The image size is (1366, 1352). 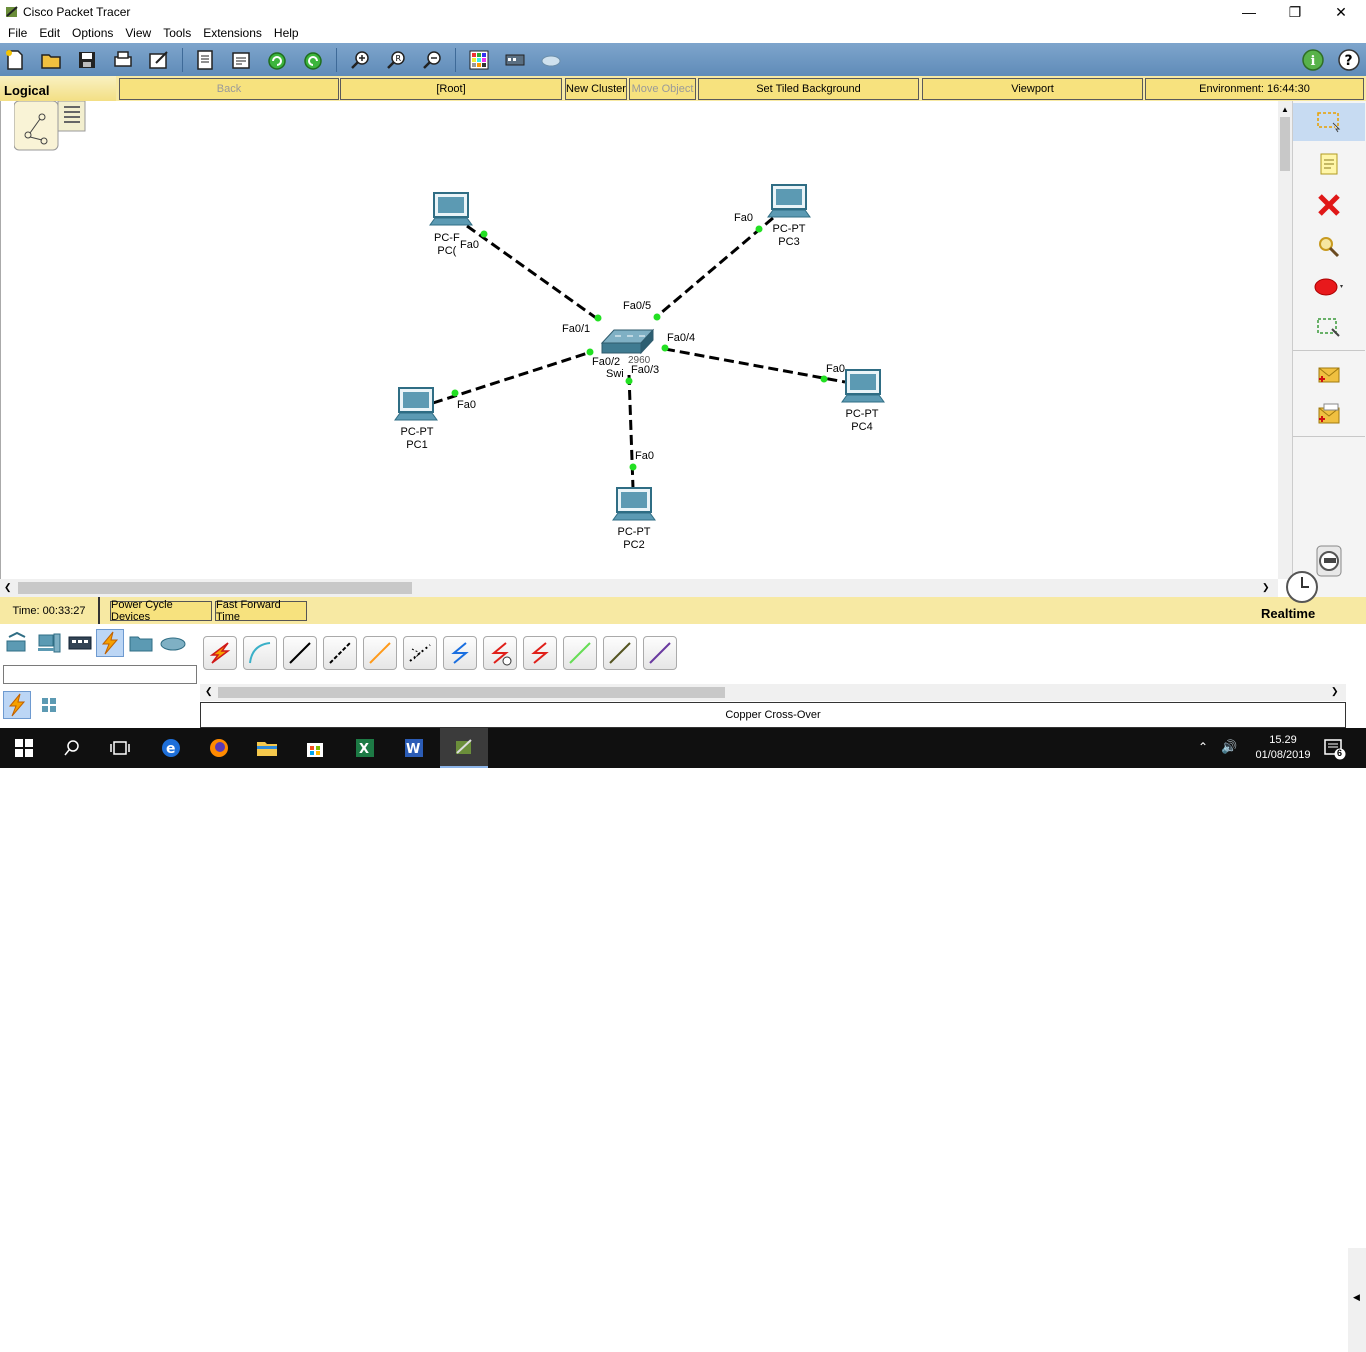 What do you see at coordinates (500, 653) in the screenshot?
I see `cable-serial-dce` at bounding box center [500, 653].